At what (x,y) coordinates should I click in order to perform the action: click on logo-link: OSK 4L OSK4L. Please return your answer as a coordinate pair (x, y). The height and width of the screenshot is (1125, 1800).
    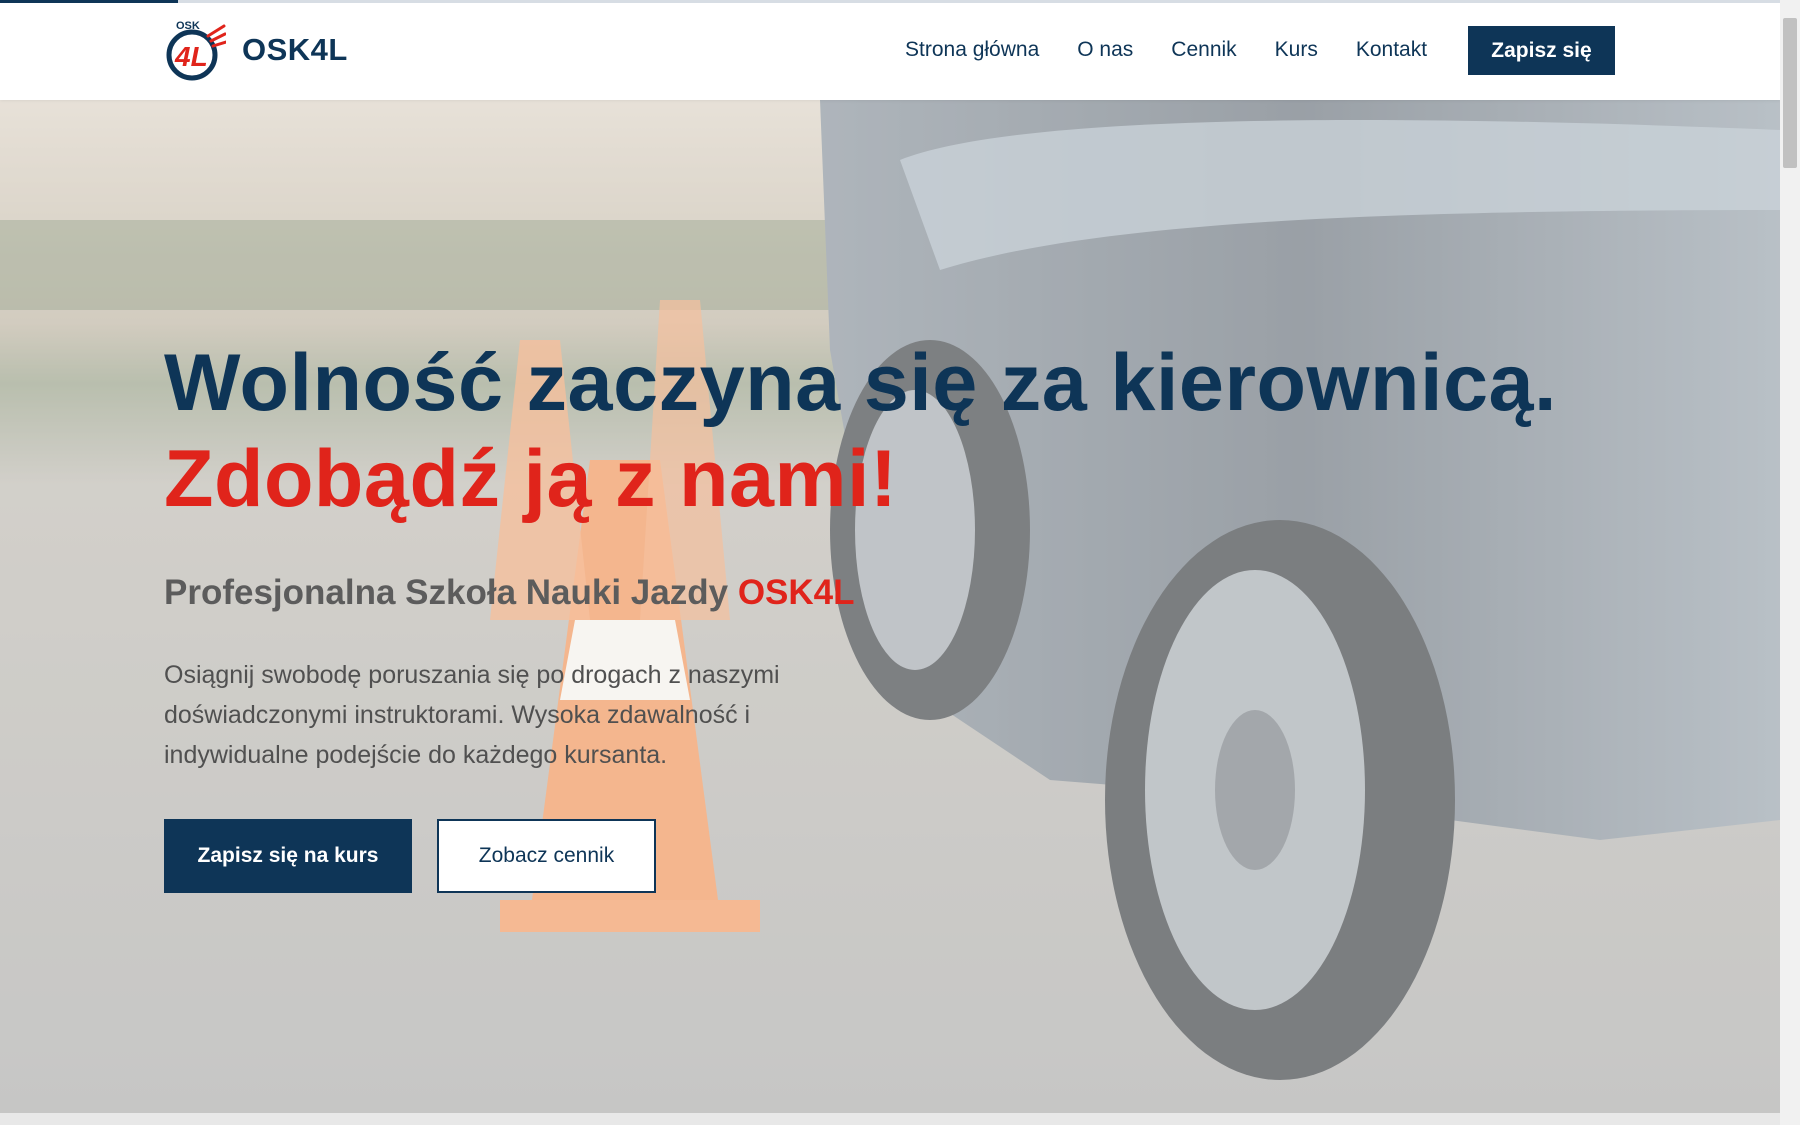
    Looking at the image, I should click on (256, 50).